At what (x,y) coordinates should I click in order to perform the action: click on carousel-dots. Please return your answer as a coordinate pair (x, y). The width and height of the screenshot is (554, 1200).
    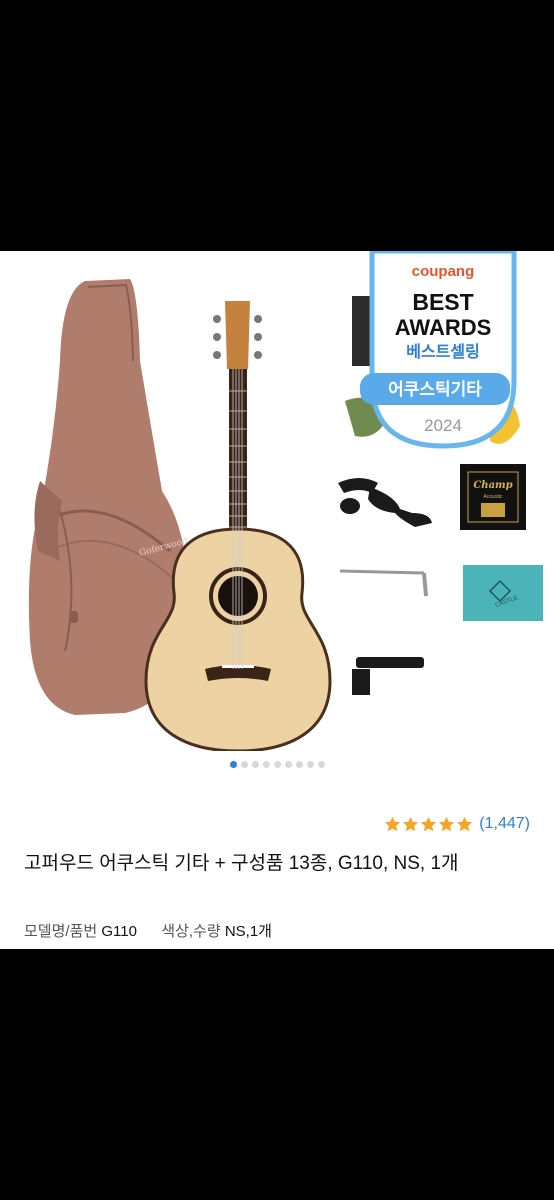
    Looking at the image, I should click on (277, 767).